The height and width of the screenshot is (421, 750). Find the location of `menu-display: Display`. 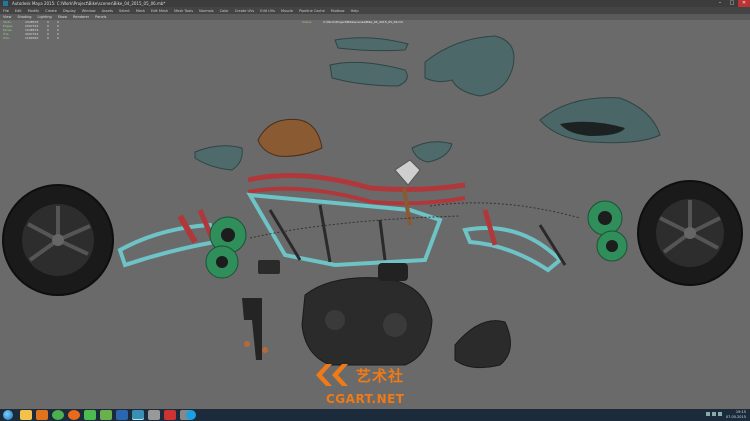

menu-display: Display is located at coordinates (69, 11).